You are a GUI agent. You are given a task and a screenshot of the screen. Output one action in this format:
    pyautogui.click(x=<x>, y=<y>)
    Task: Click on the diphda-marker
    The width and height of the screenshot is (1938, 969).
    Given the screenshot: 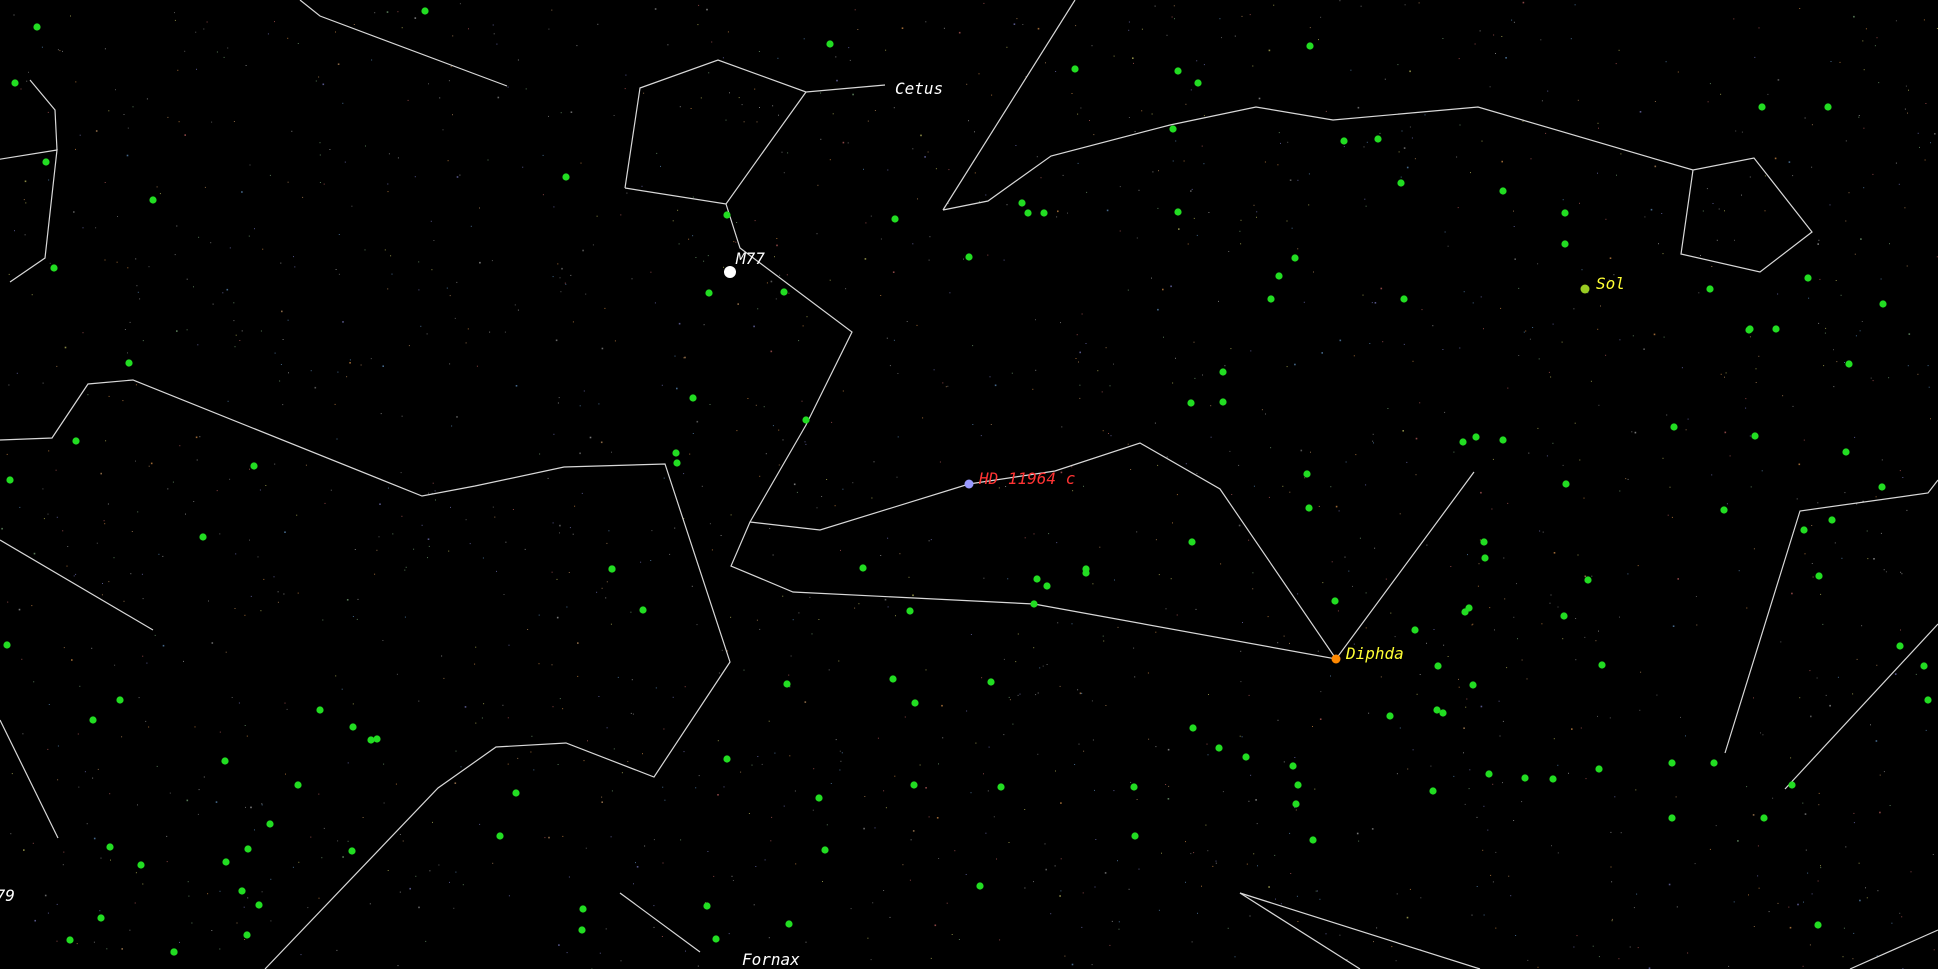 What is the action you would take?
    pyautogui.click(x=1336, y=659)
    